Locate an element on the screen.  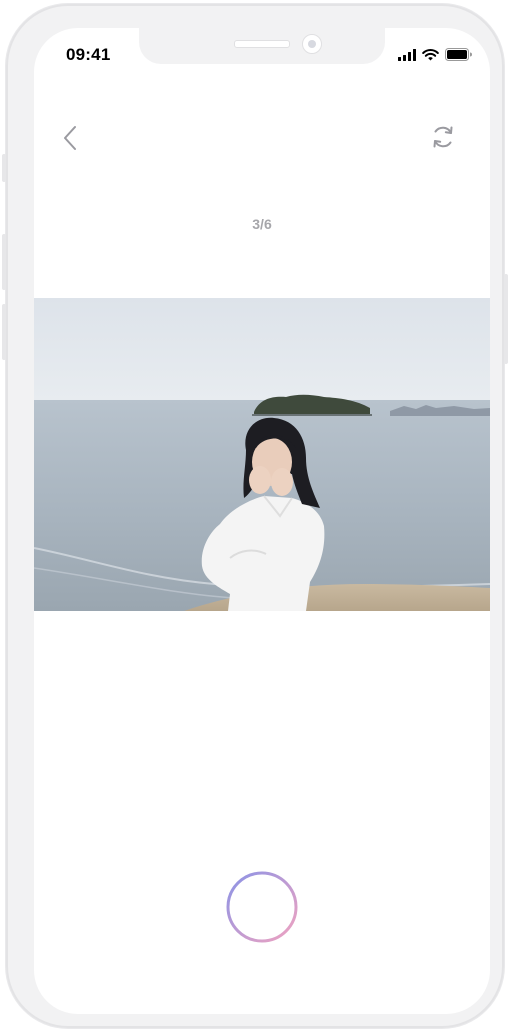
battery-icon is located at coordinates (458, 54).